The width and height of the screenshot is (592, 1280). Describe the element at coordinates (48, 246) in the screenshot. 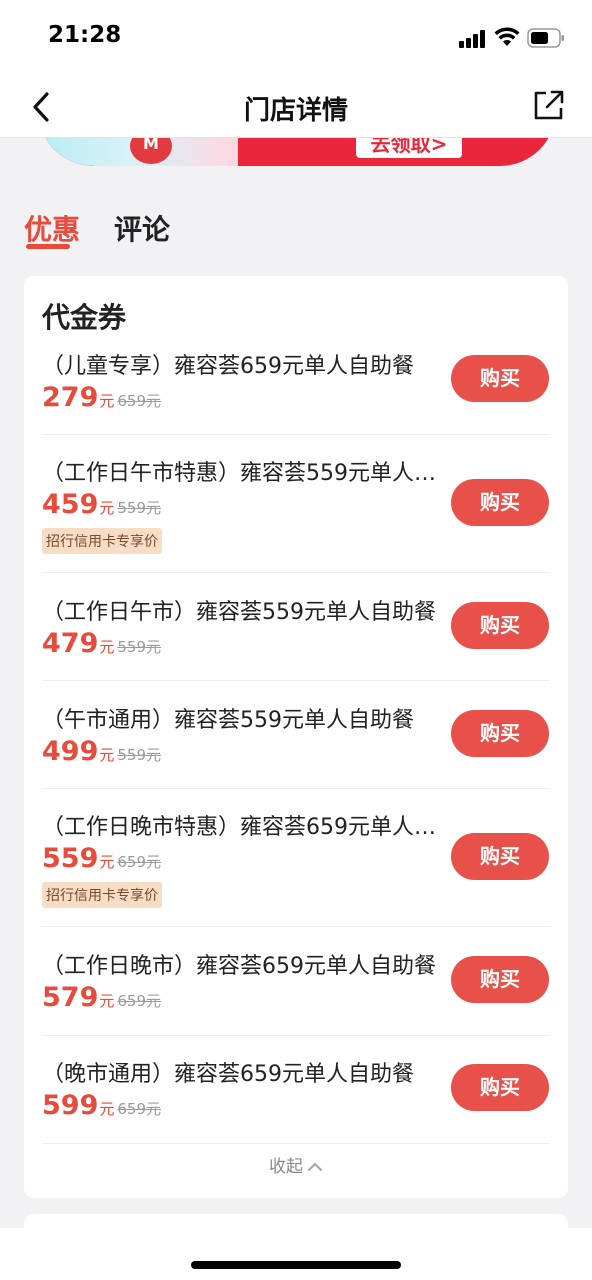

I see `tab-active-indicator` at that location.